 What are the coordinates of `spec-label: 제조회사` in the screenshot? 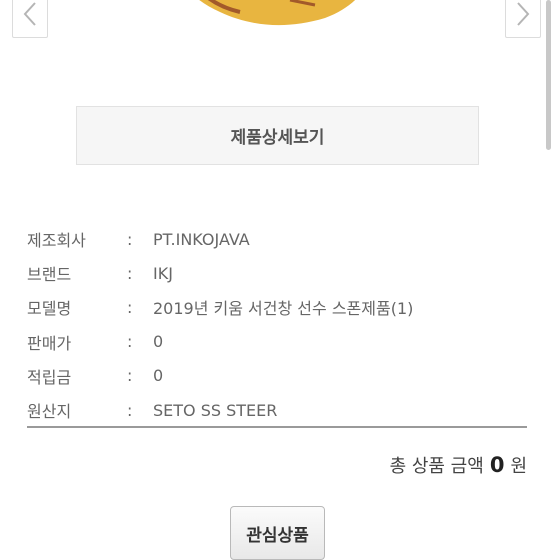 It's located at (56, 241).